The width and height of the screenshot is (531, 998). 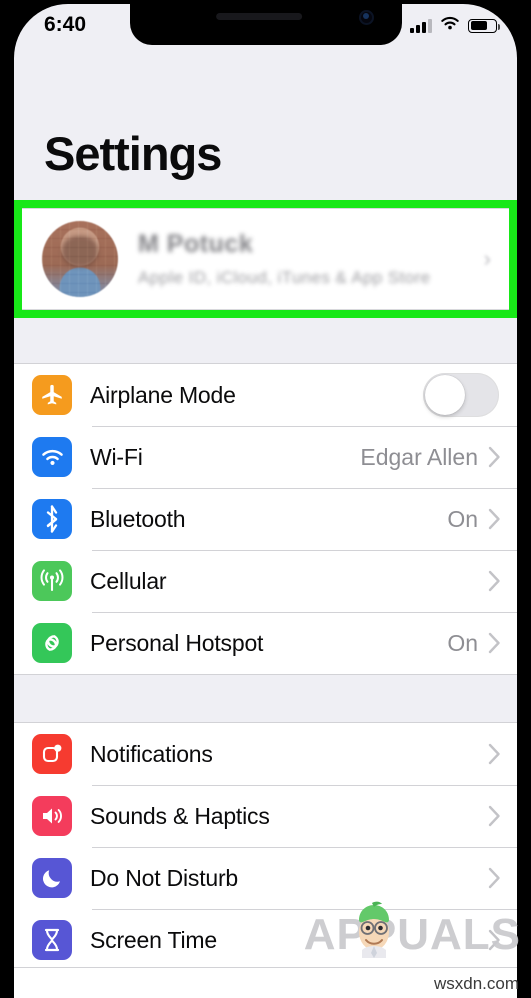 What do you see at coordinates (138, 518) in the screenshot?
I see `settings-row-label: Bluetooth` at bounding box center [138, 518].